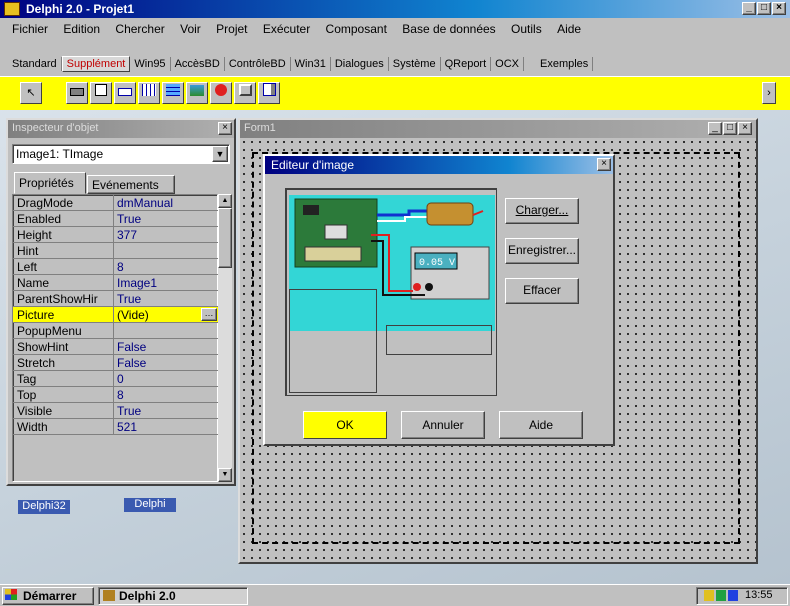  I want to click on shape-icon, so click(221, 93).